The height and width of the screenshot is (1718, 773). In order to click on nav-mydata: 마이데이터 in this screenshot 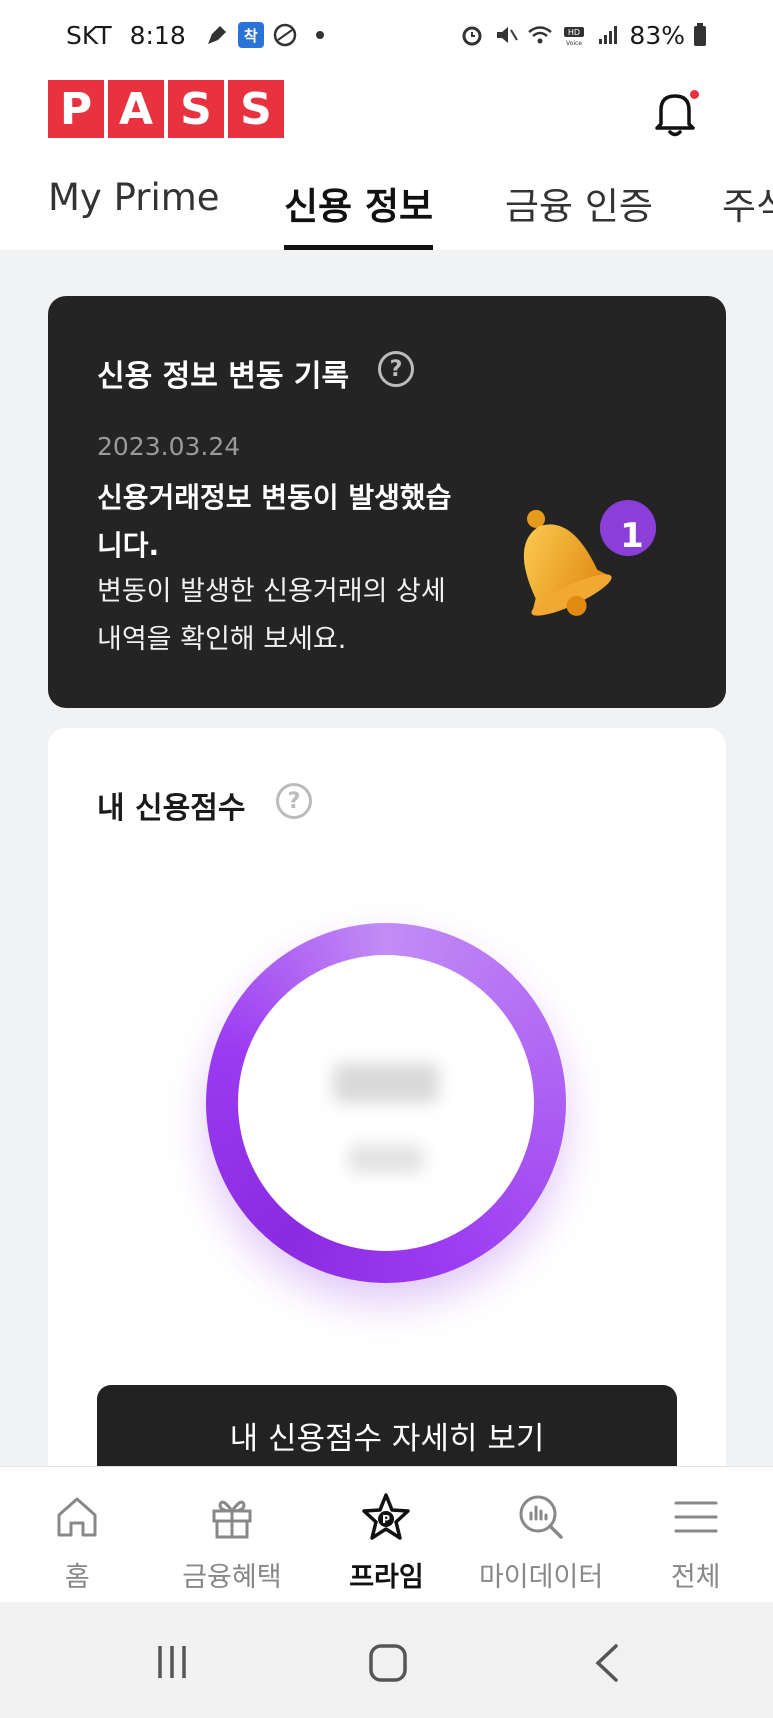, I will do `click(541, 1534)`.